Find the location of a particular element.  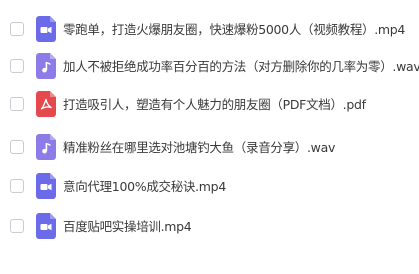

file-name: 意向代理100%成交秘诀.mp4 is located at coordinates (144, 187).